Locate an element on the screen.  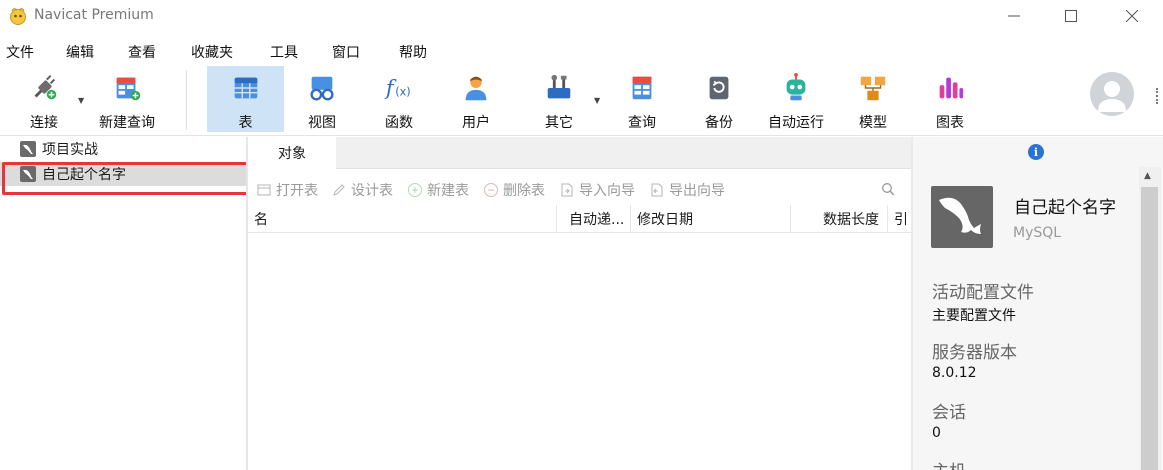
backup-button: 备份 is located at coordinates (719, 99).